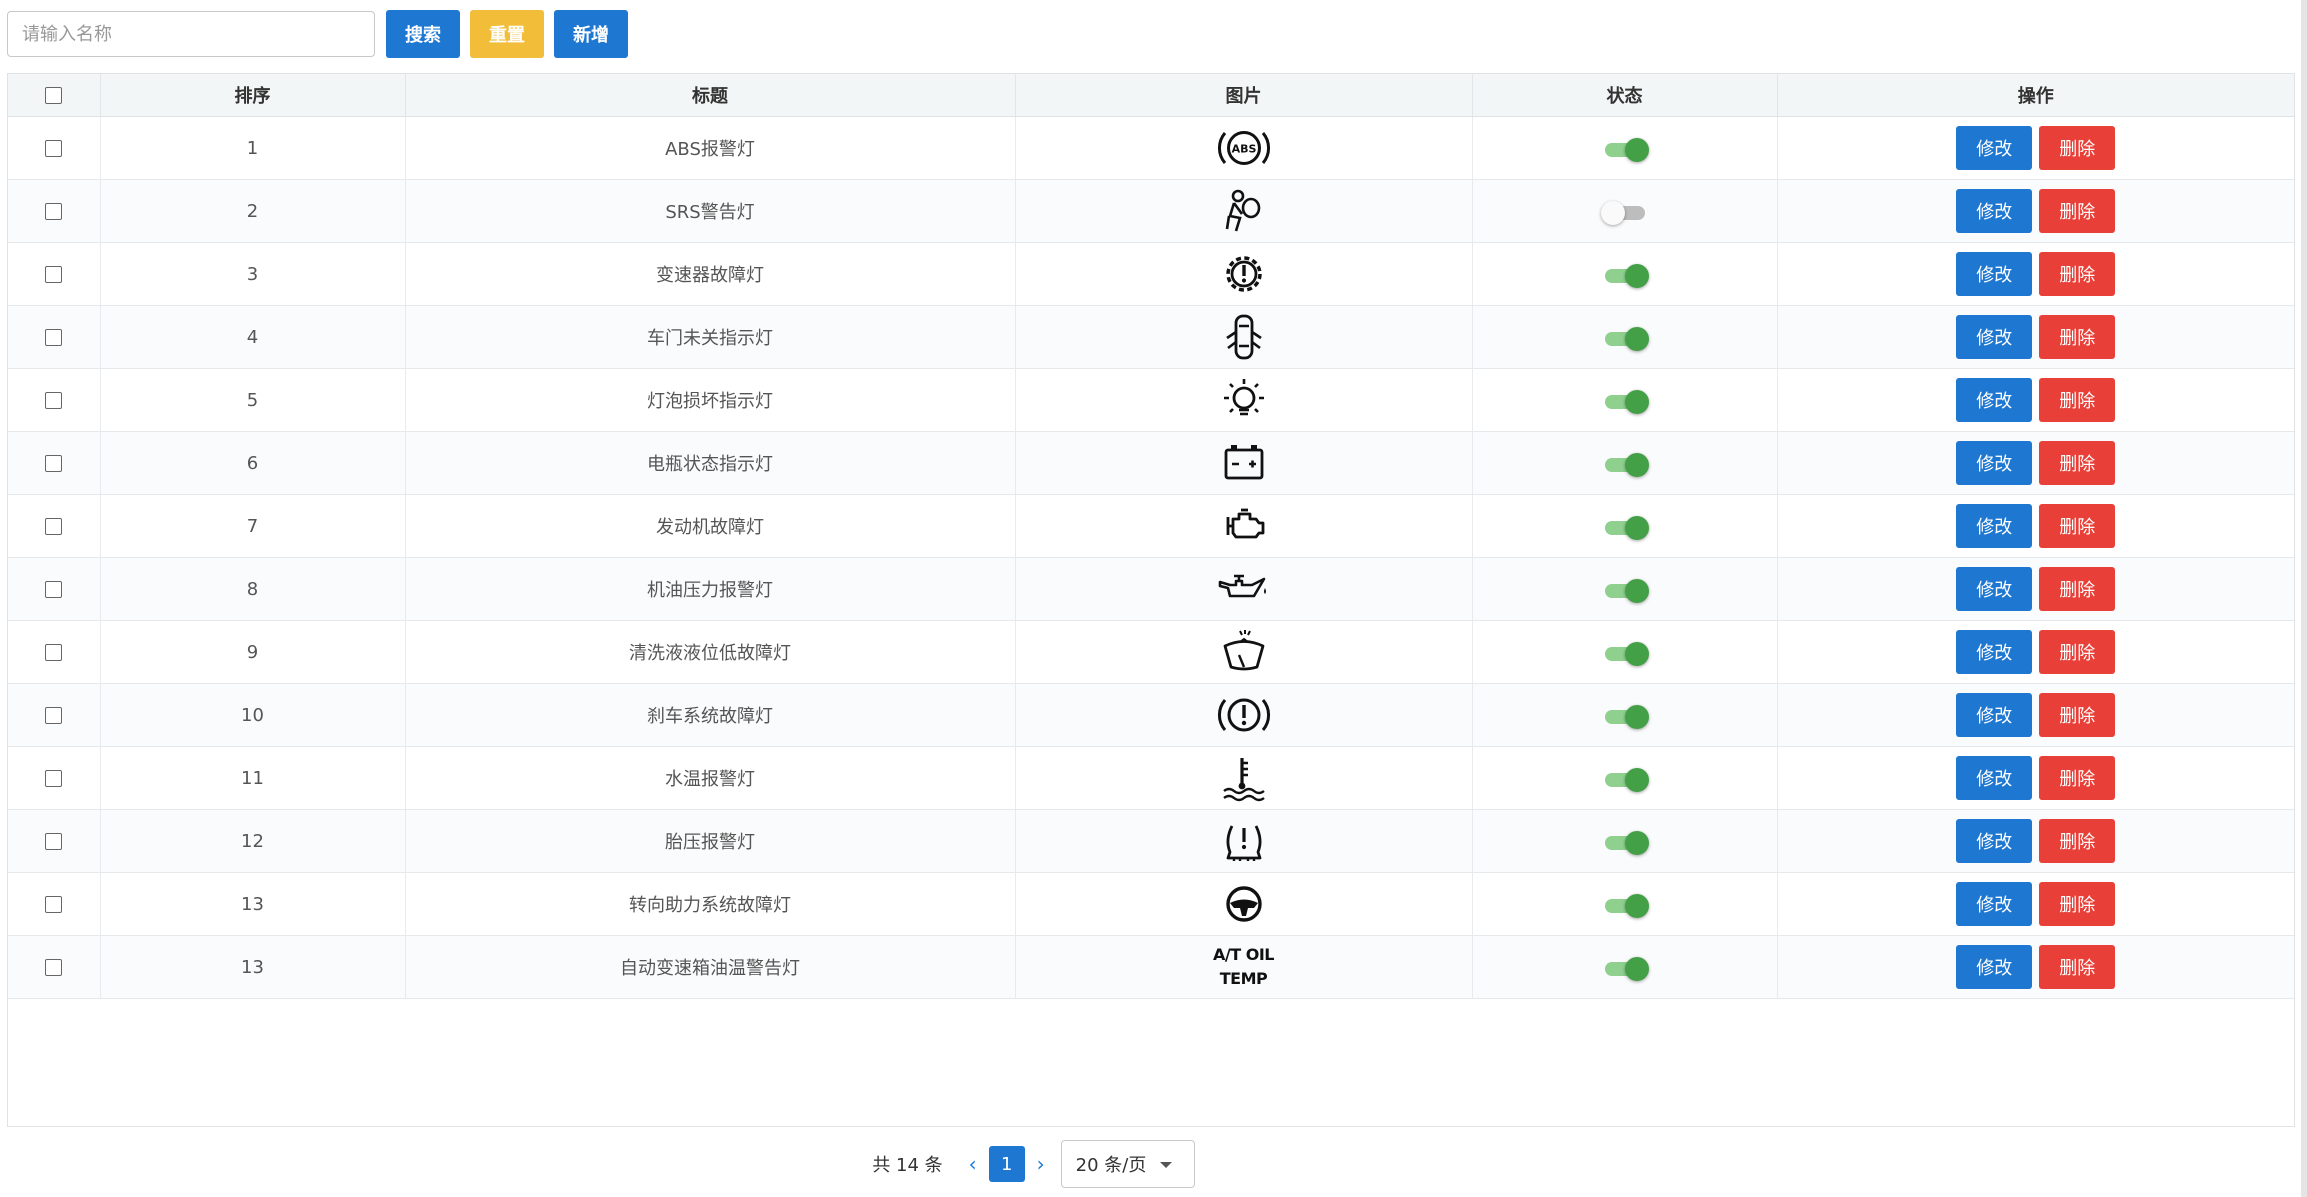 This screenshot has height=1197, width=2307. What do you see at coordinates (710, 715) in the screenshot?
I see `row-title: 刹车系统故障灯` at bounding box center [710, 715].